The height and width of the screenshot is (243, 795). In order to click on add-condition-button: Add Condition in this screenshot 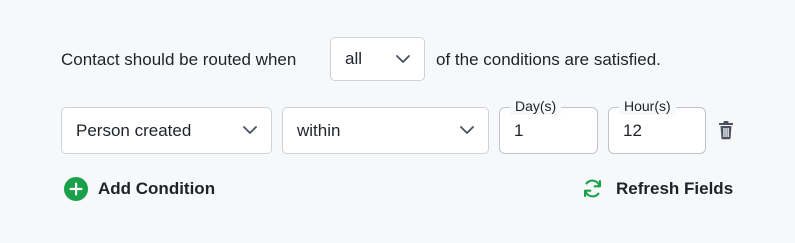, I will do `click(139, 189)`.